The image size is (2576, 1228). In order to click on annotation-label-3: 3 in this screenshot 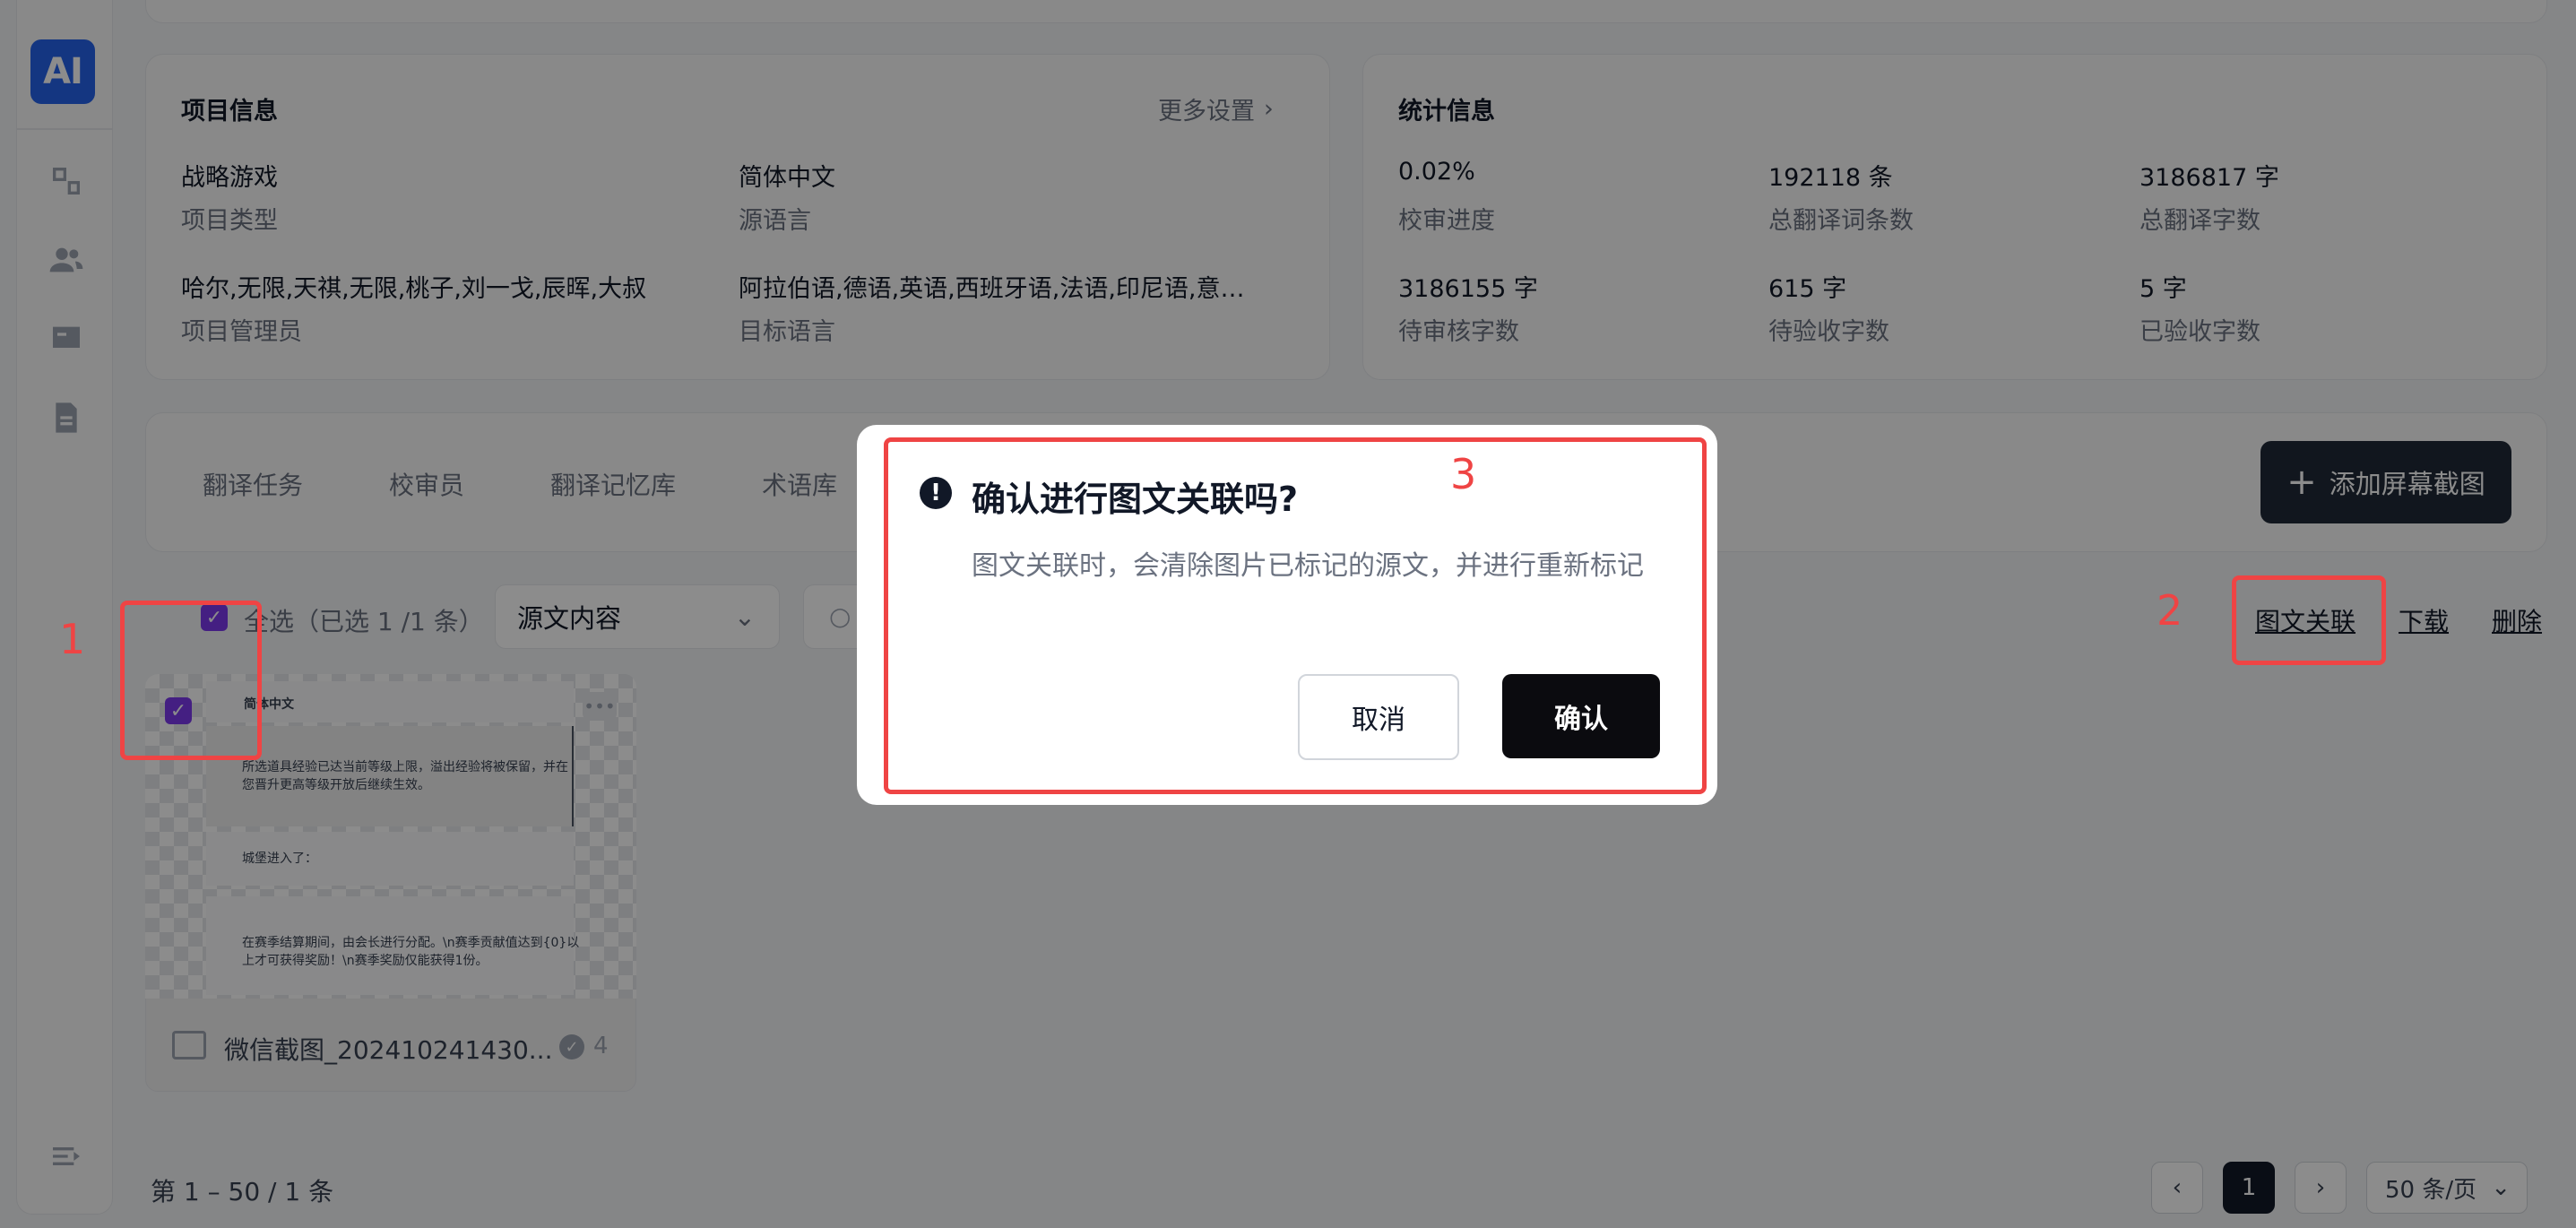, I will do `click(1463, 474)`.